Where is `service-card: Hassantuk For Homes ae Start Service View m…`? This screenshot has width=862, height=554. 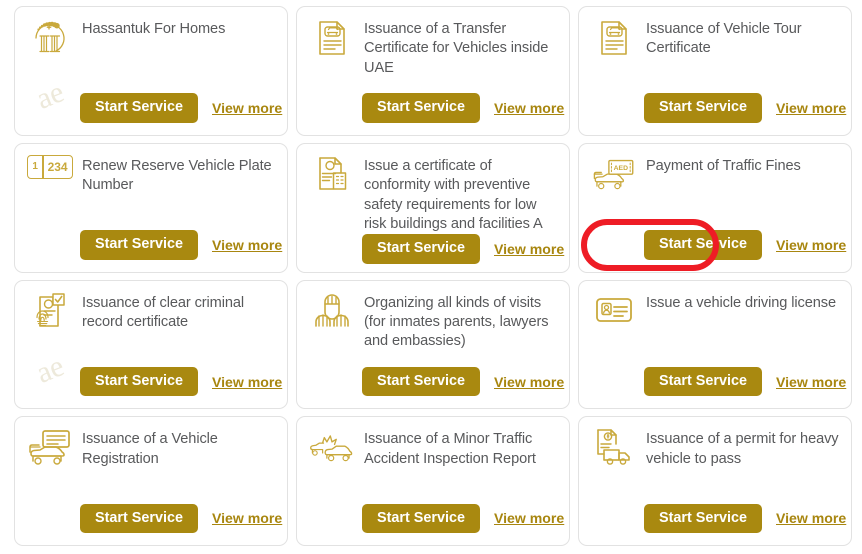
service-card: Hassantuk For Homes ae Start Service View m… is located at coordinates (151, 71).